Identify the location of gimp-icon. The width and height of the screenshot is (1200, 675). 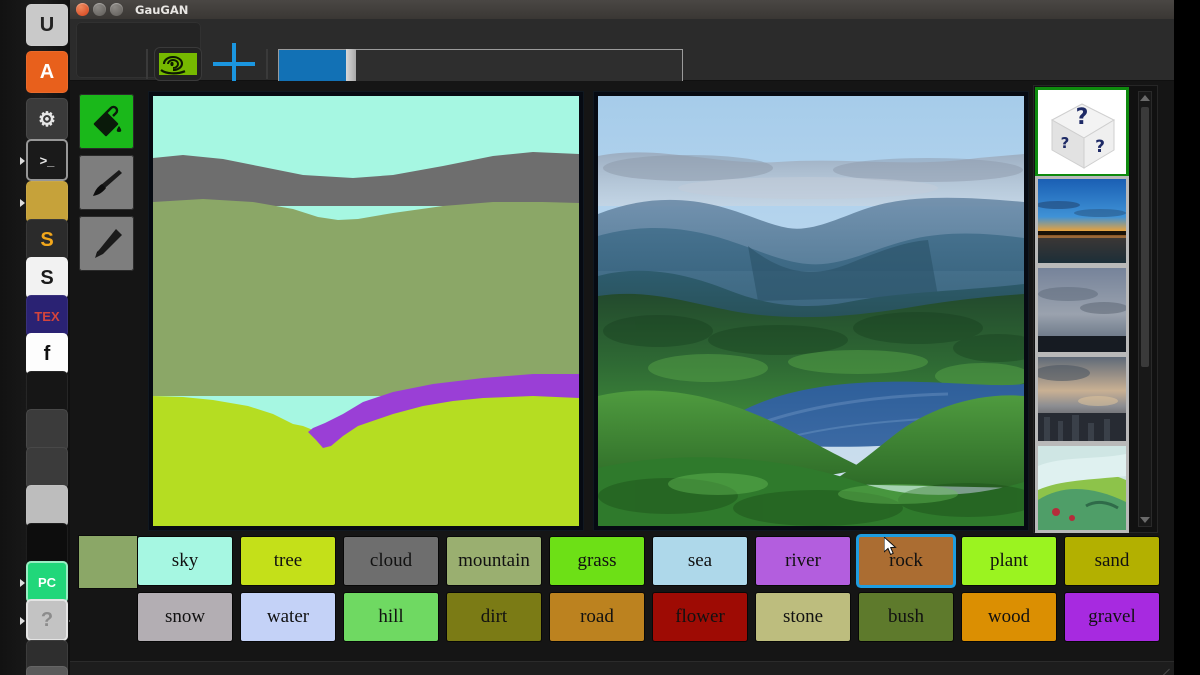
(47, 468).